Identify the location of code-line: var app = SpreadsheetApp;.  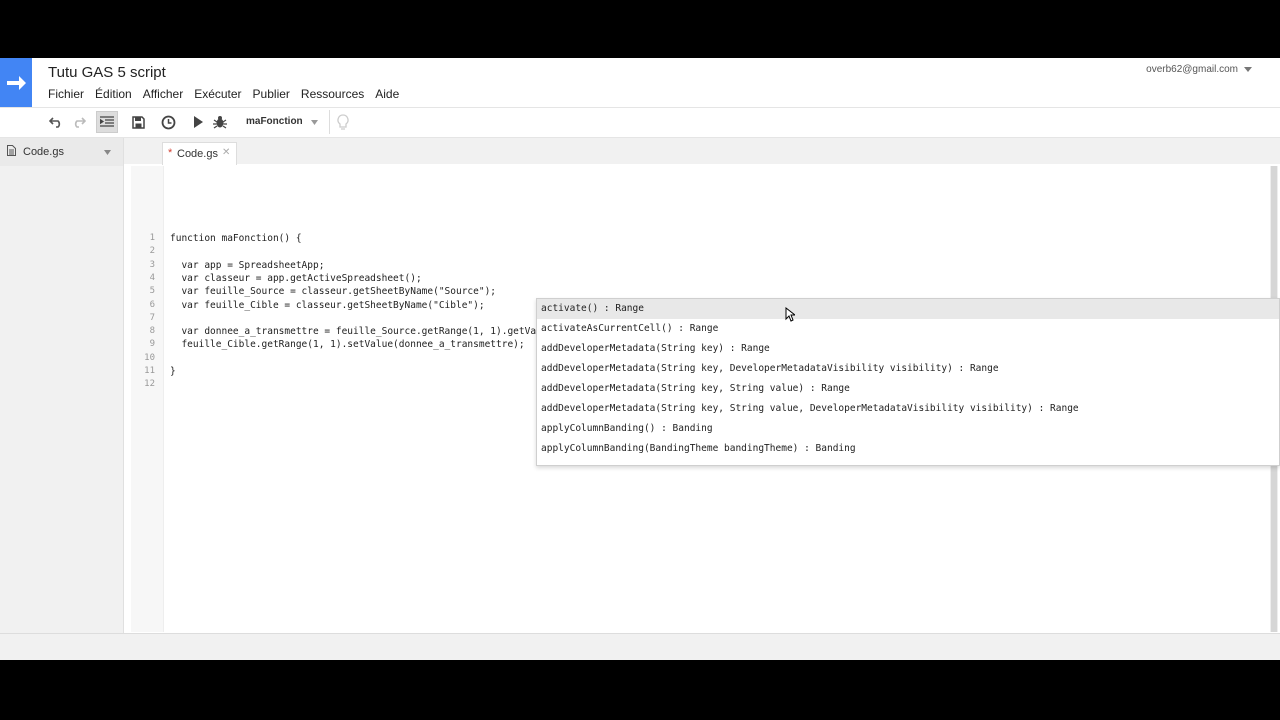
(247, 265).